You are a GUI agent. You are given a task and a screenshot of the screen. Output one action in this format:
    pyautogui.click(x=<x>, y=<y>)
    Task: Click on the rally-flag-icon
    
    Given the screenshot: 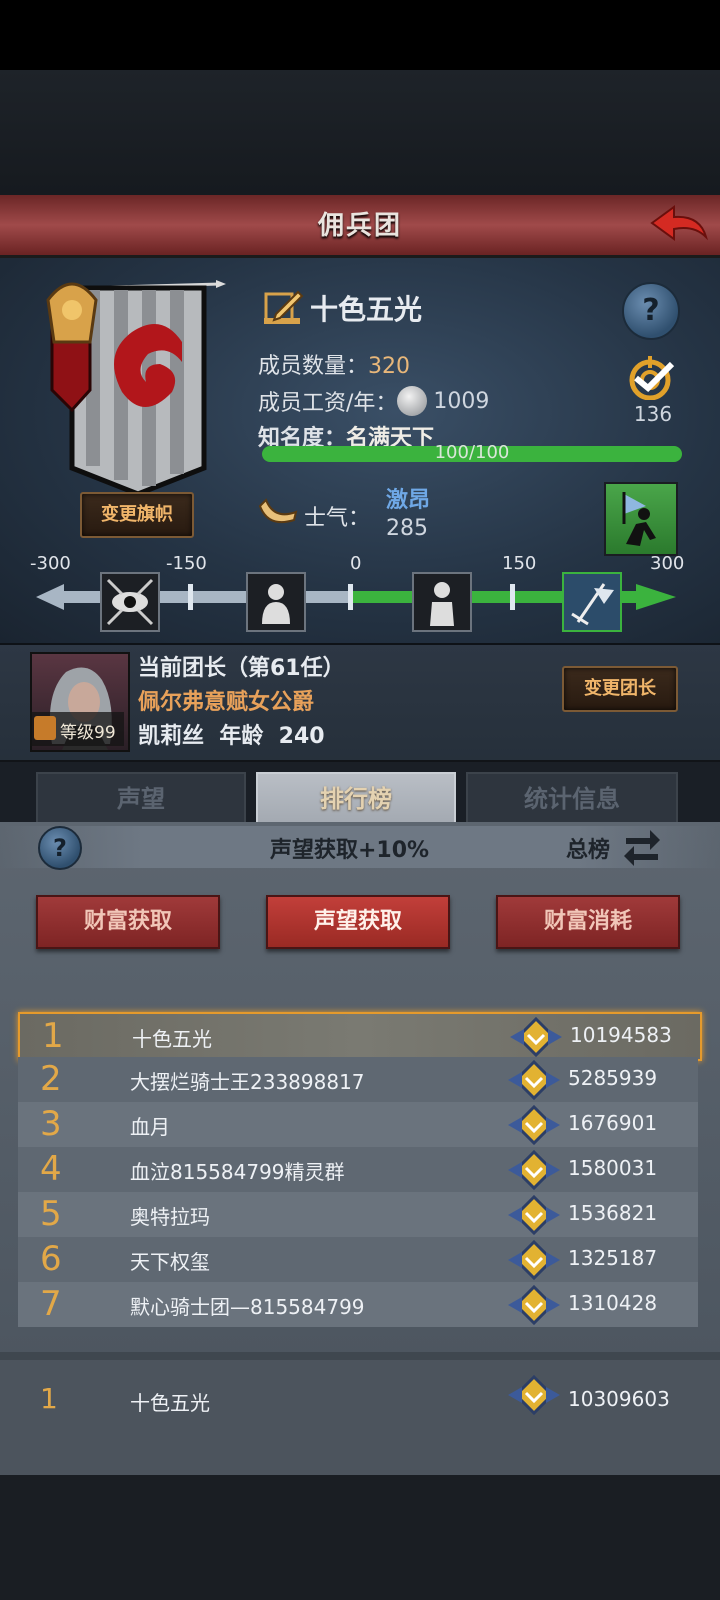 What is the action you would take?
    pyautogui.click(x=592, y=602)
    